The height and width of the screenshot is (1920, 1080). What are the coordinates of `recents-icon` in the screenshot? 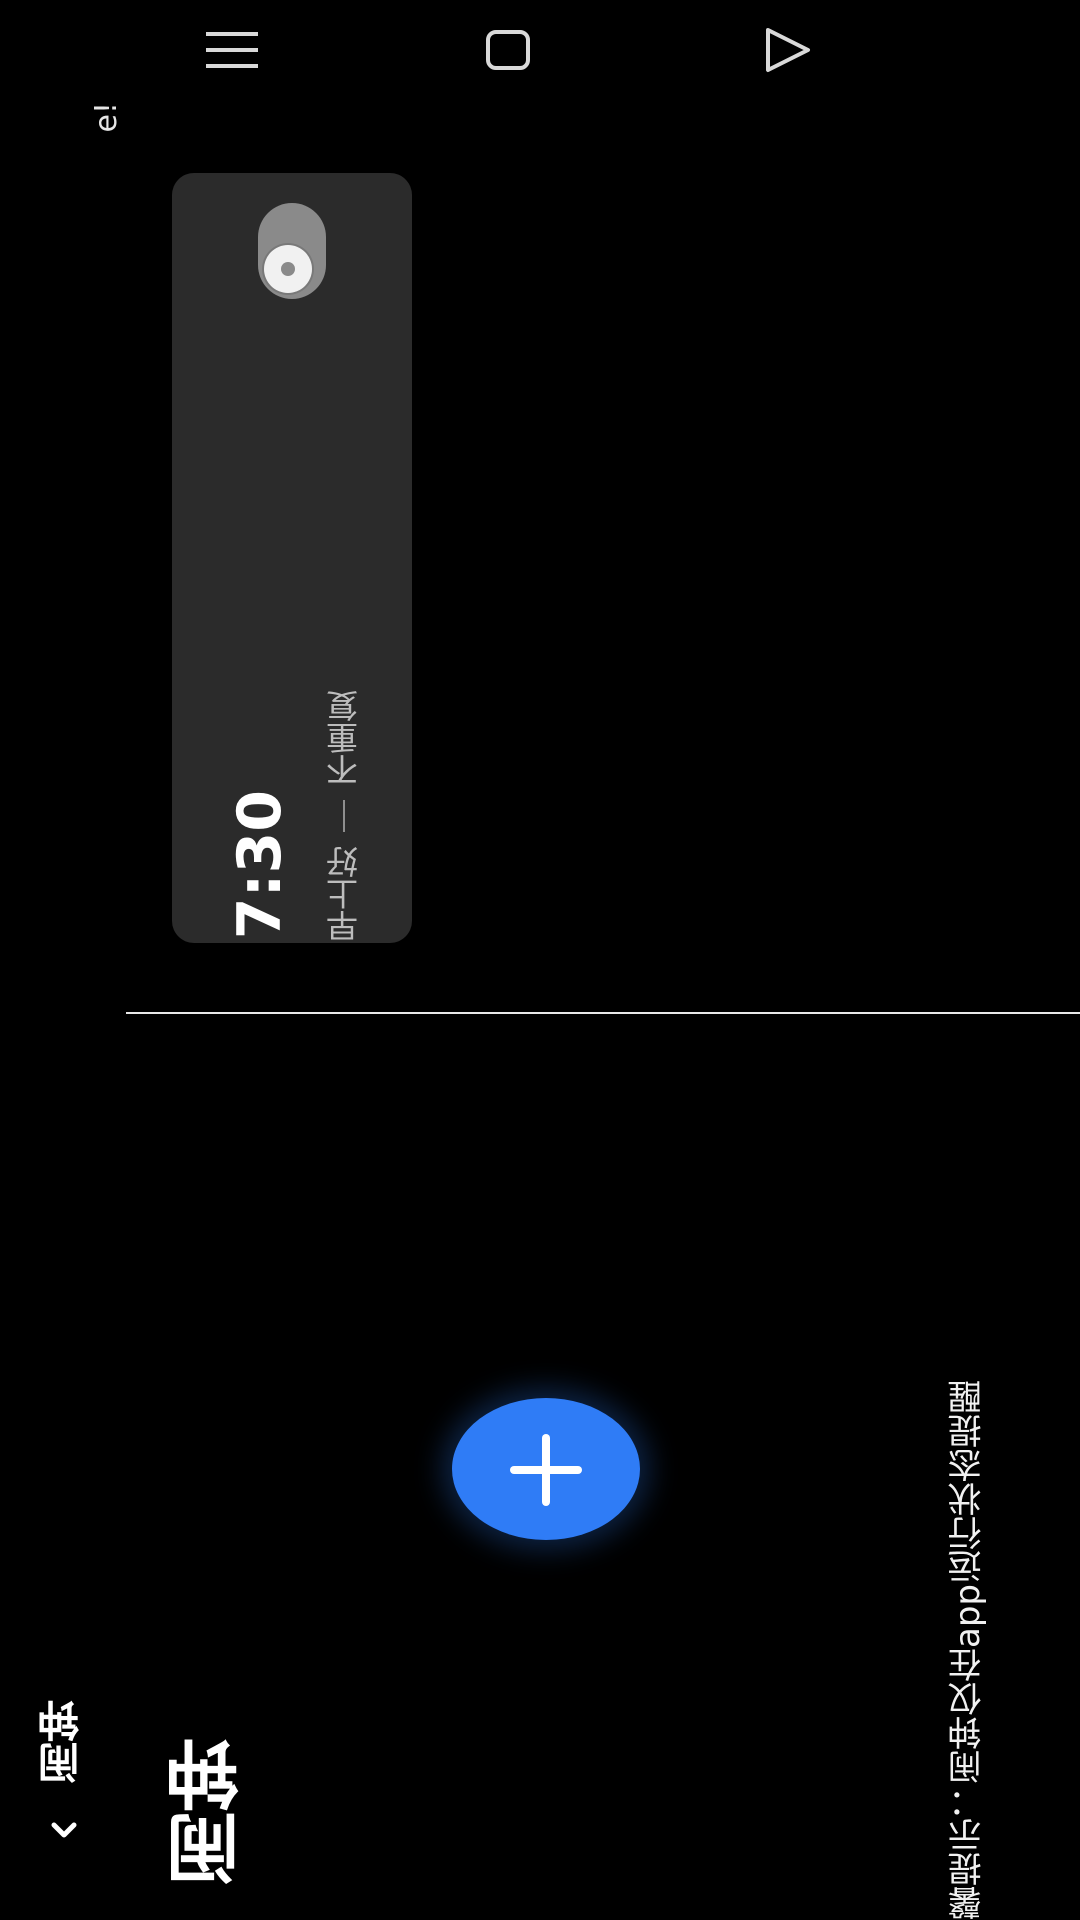 It's located at (232, 50).